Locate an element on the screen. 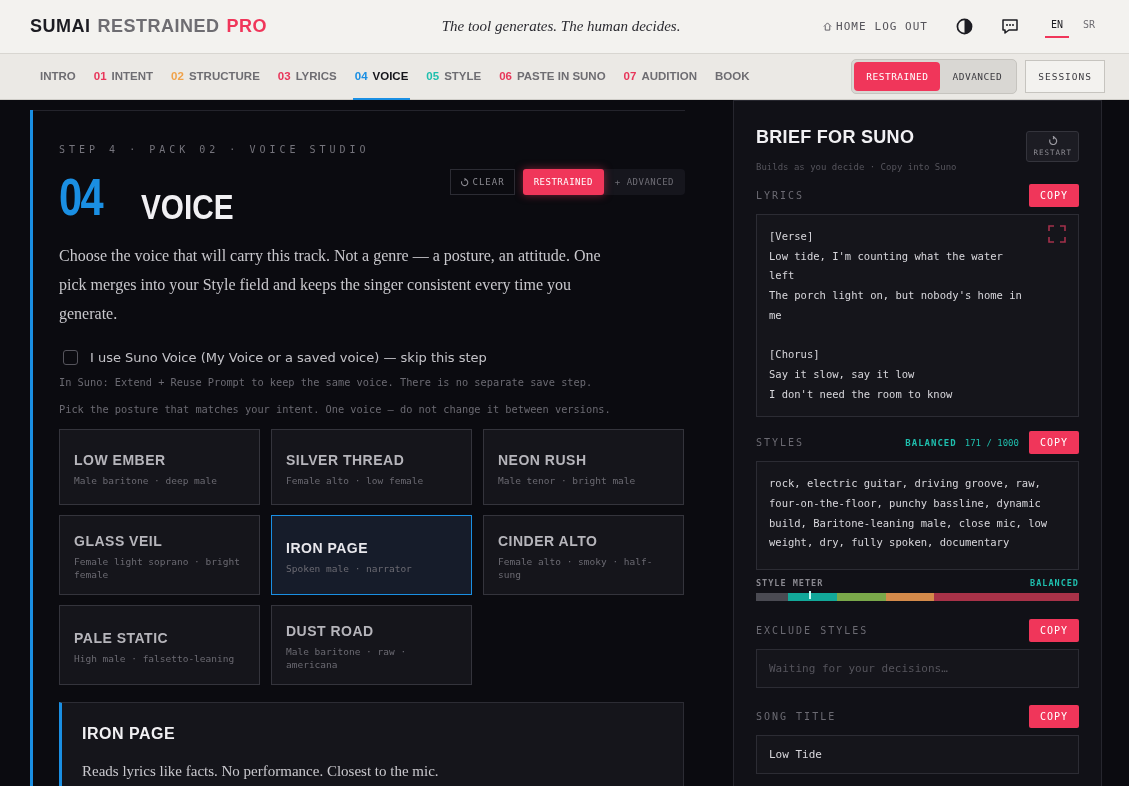 The image size is (1129, 786). section-label: LYRICS is located at coordinates (781, 195).